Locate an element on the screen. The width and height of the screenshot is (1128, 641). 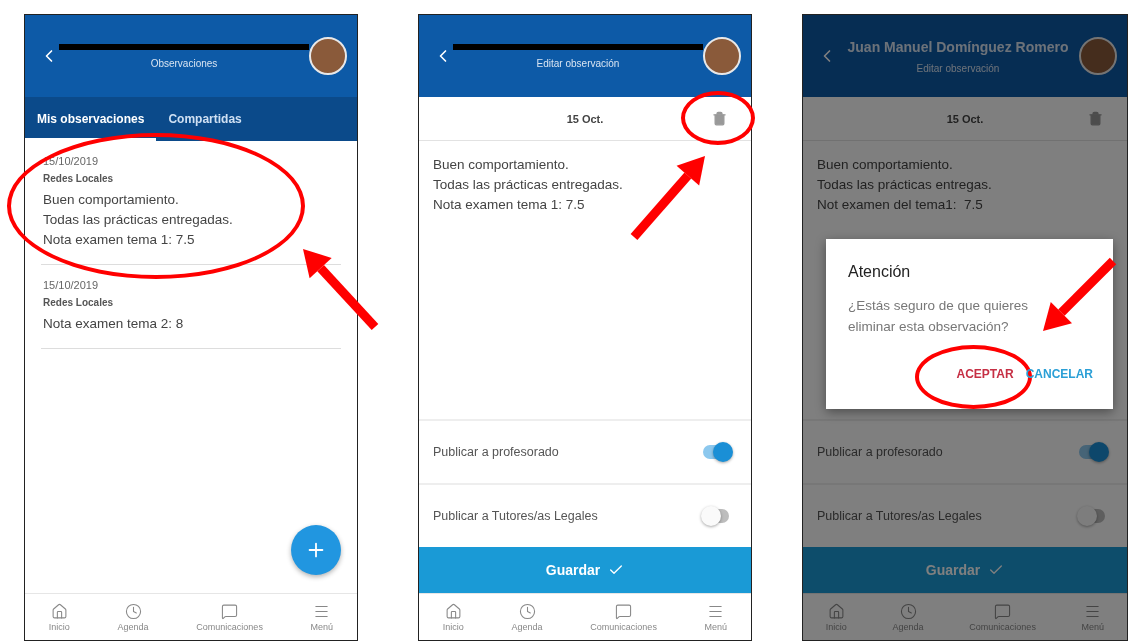
observation-item: 15/10/2019 Redes Locales Nota examen tema 2: 8 is located at coordinates (191, 307).